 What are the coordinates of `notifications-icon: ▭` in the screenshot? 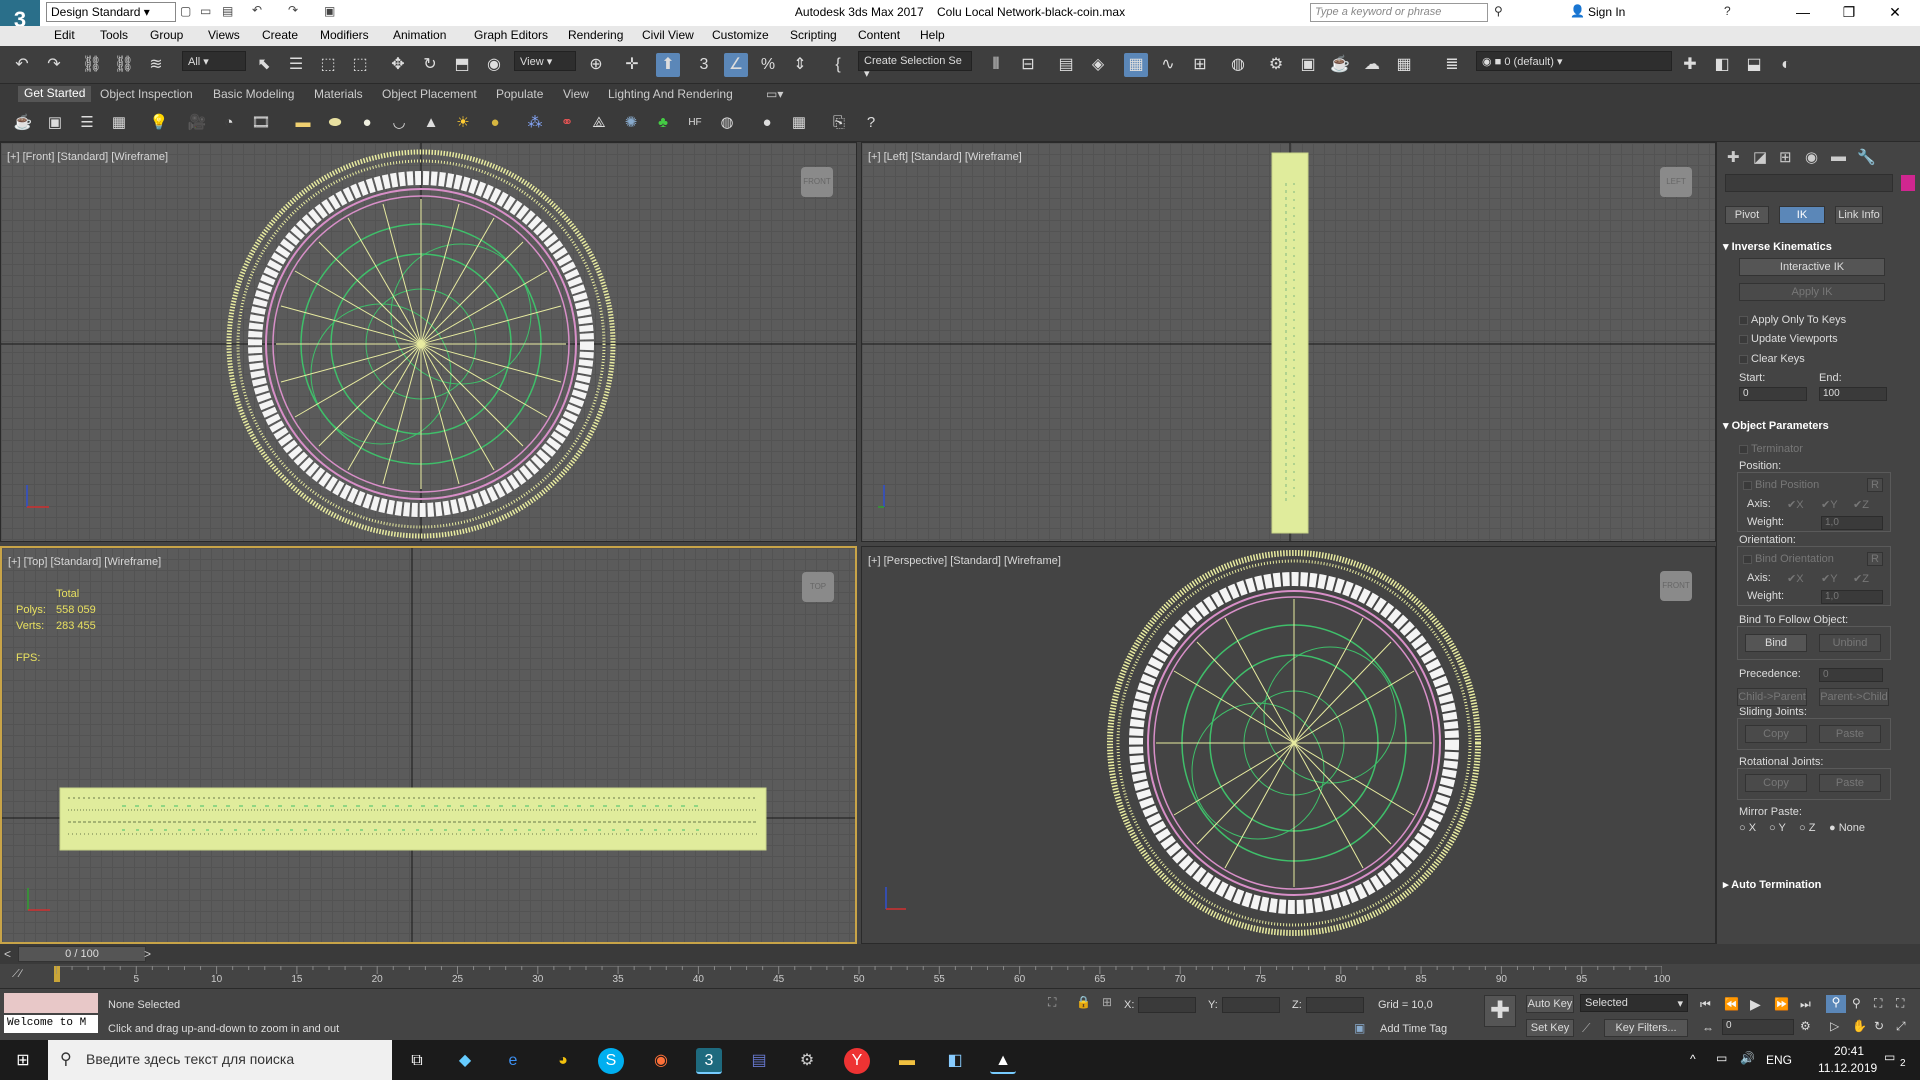 It's located at (1889, 1057).